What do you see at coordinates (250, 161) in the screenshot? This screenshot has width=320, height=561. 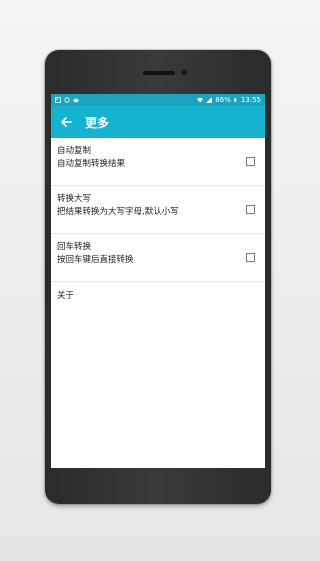 I see `auto-copy-checkbox` at bounding box center [250, 161].